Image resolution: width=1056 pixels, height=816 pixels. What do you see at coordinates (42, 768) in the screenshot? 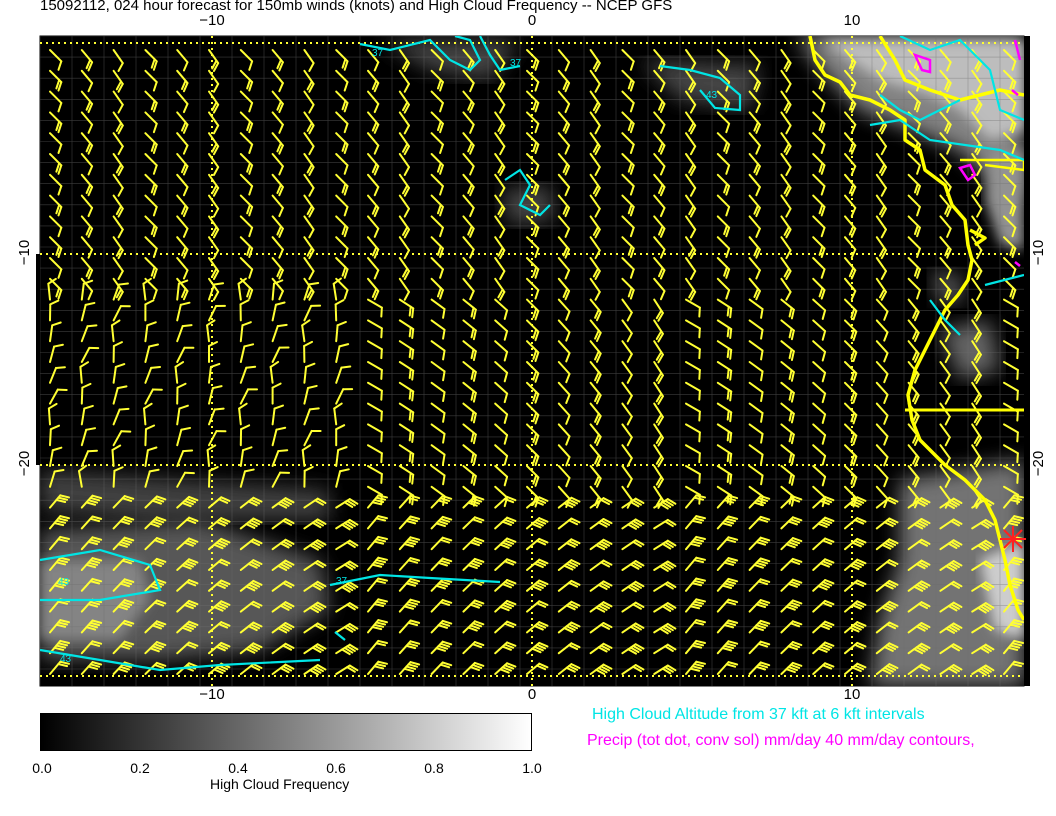
I see `colorbar-tick: 0.0` at bounding box center [42, 768].